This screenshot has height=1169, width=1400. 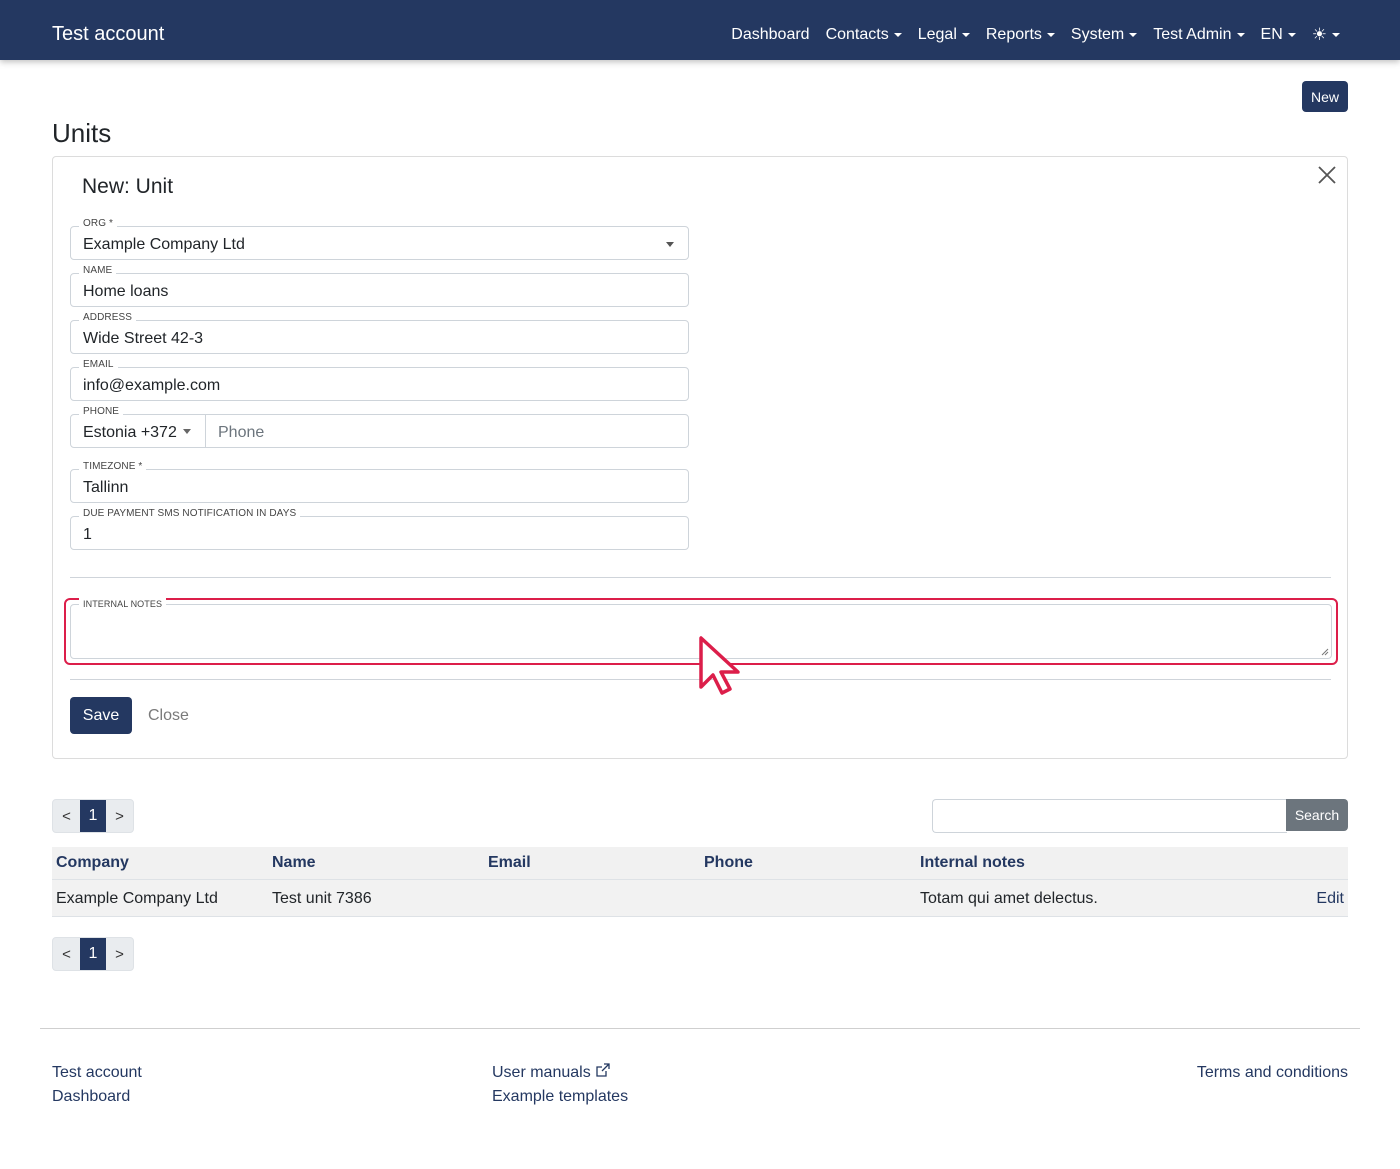 I want to click on sms-days-field: DUE PAYMENT SMS NOTIFICATION IN DAYS 1, so click(x=379, y=529).